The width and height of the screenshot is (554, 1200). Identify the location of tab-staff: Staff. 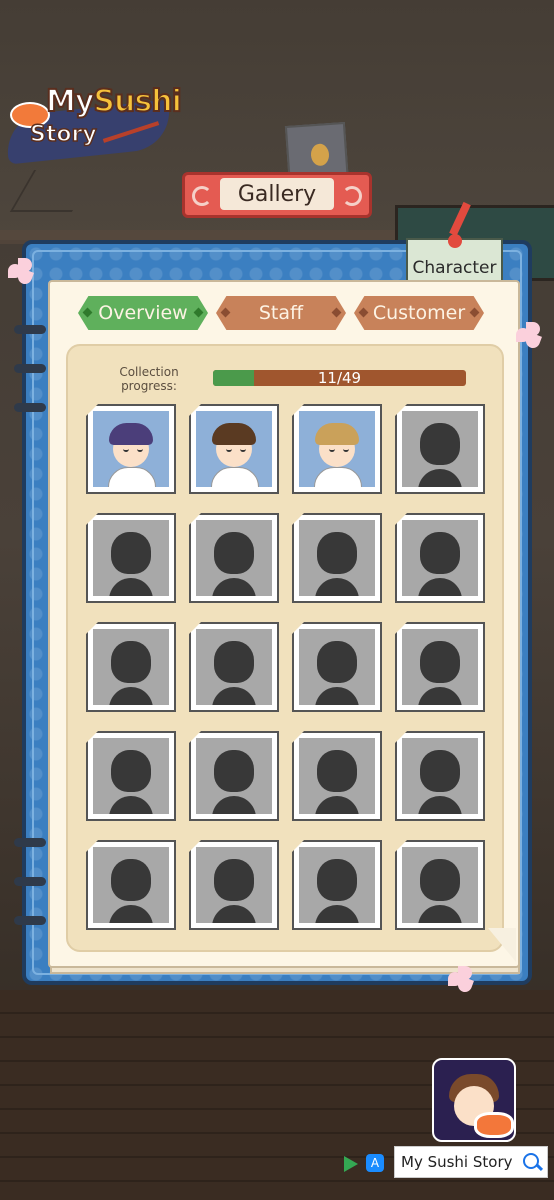
(281, 313).